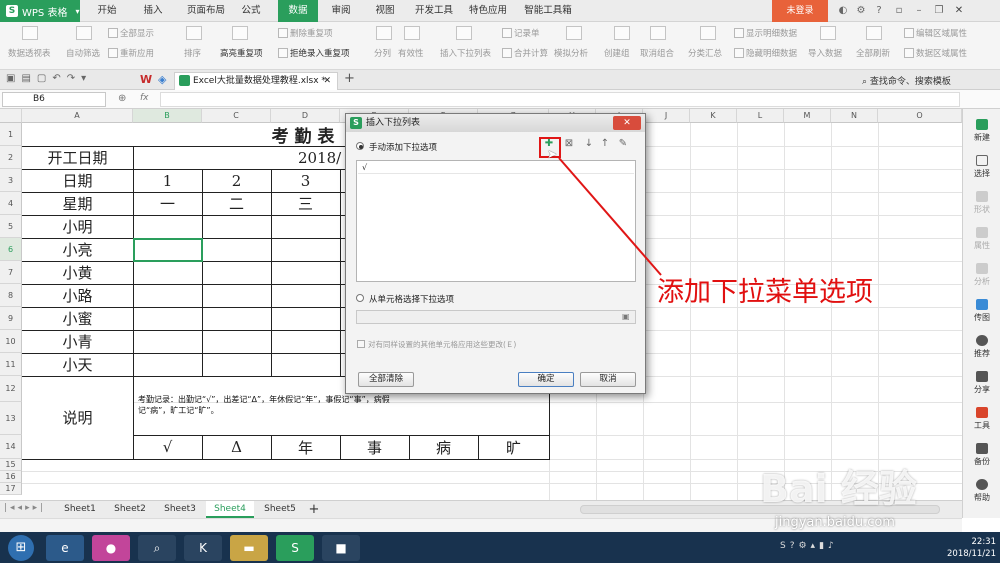  What do you see at coordinates (77, 341) in the screenshot?
I see `name-cell: 小青` at bounding box center [77, 341].